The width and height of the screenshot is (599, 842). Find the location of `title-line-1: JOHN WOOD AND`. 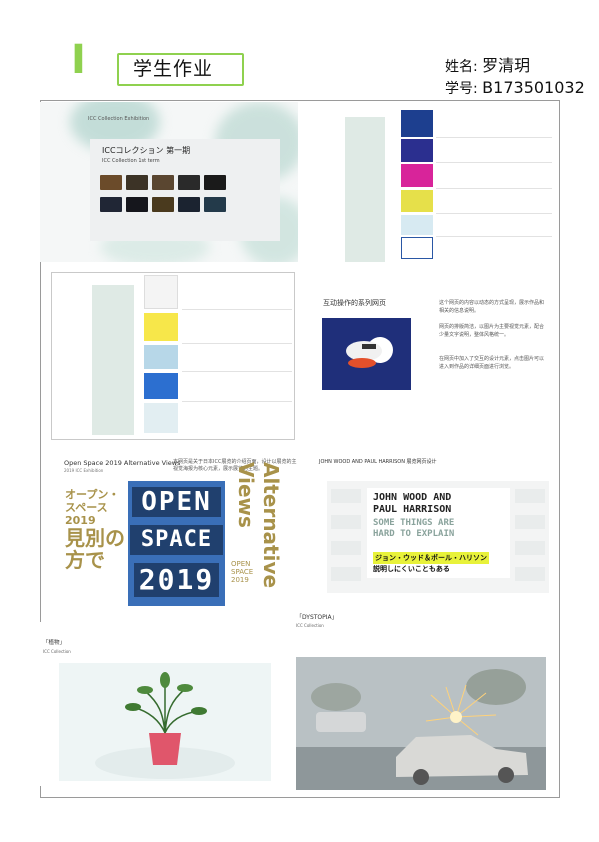

title-line-1: JOHN WOOD AND is located at coordinates (412, 497).